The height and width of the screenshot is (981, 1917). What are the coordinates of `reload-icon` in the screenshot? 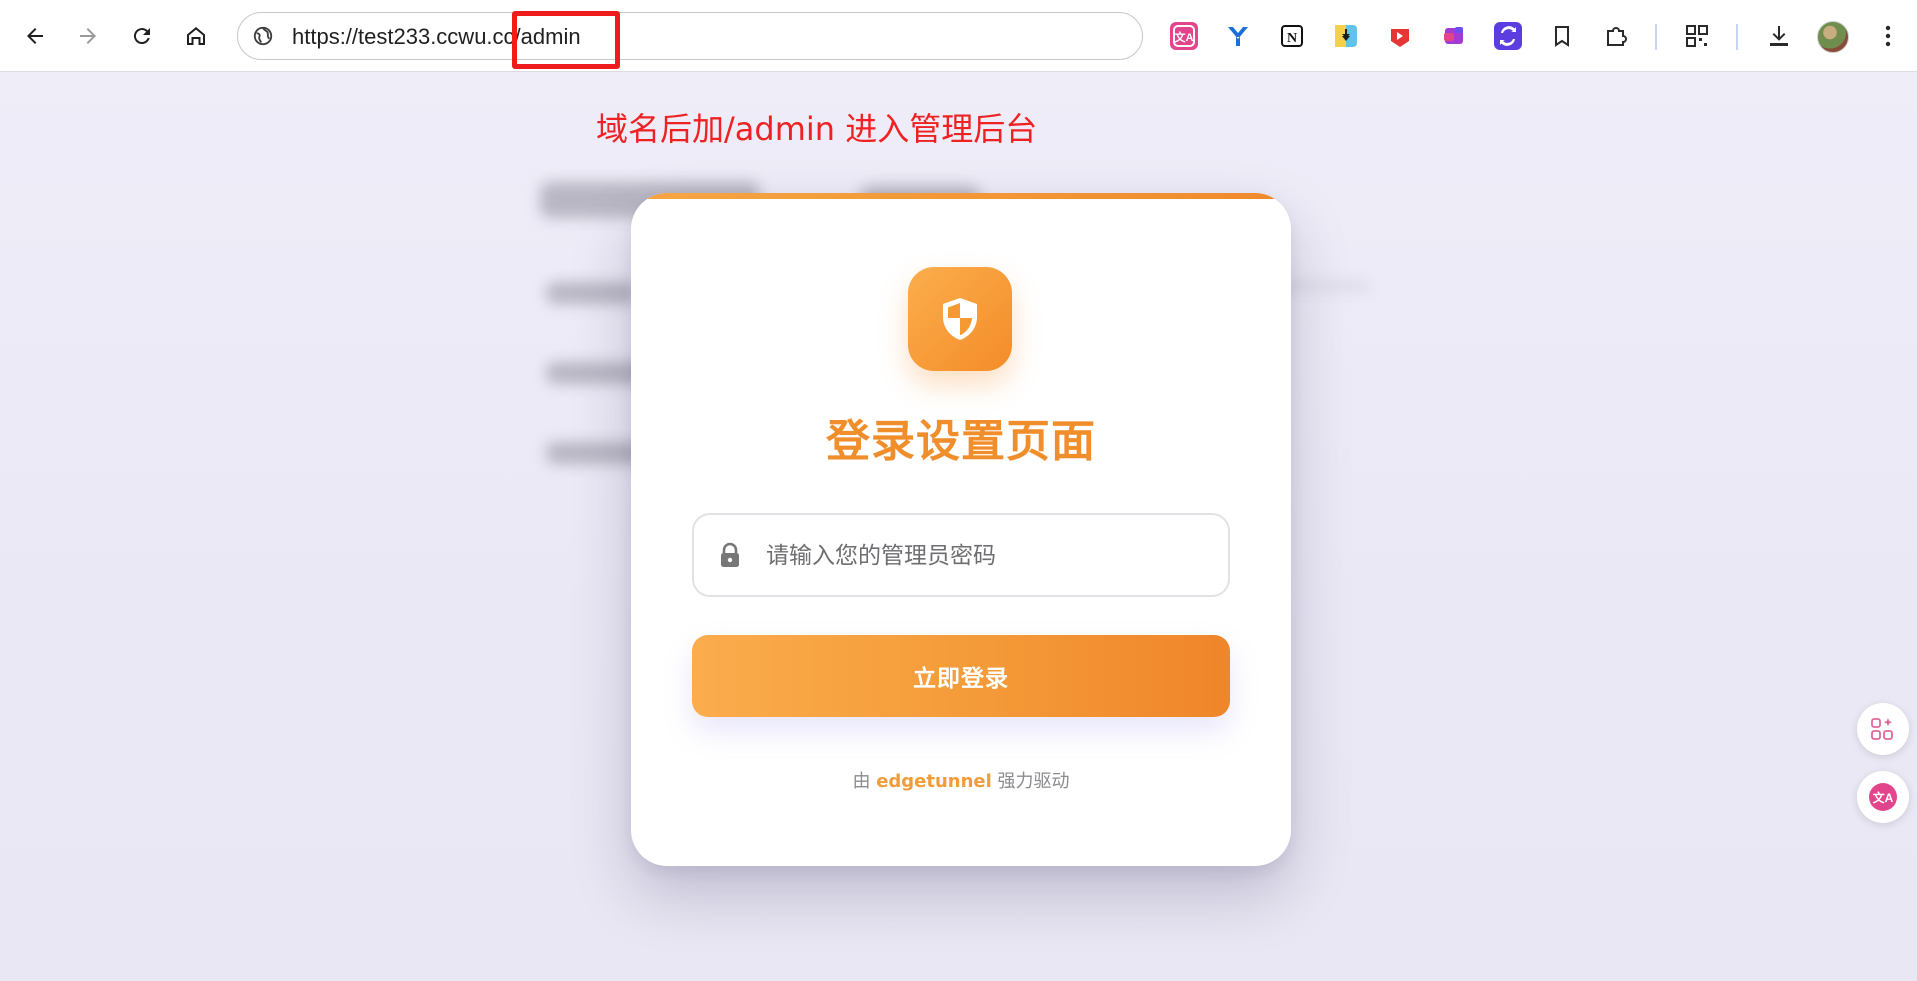 It's located at (141, 36).